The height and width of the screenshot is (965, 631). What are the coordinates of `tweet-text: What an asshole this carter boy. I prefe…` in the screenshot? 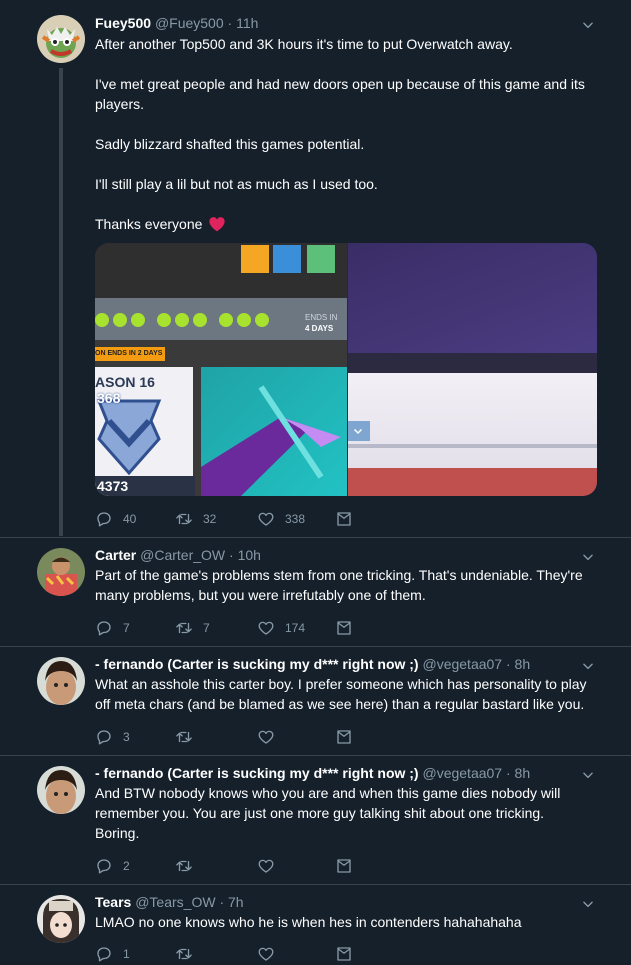 It's located at (341, 694).